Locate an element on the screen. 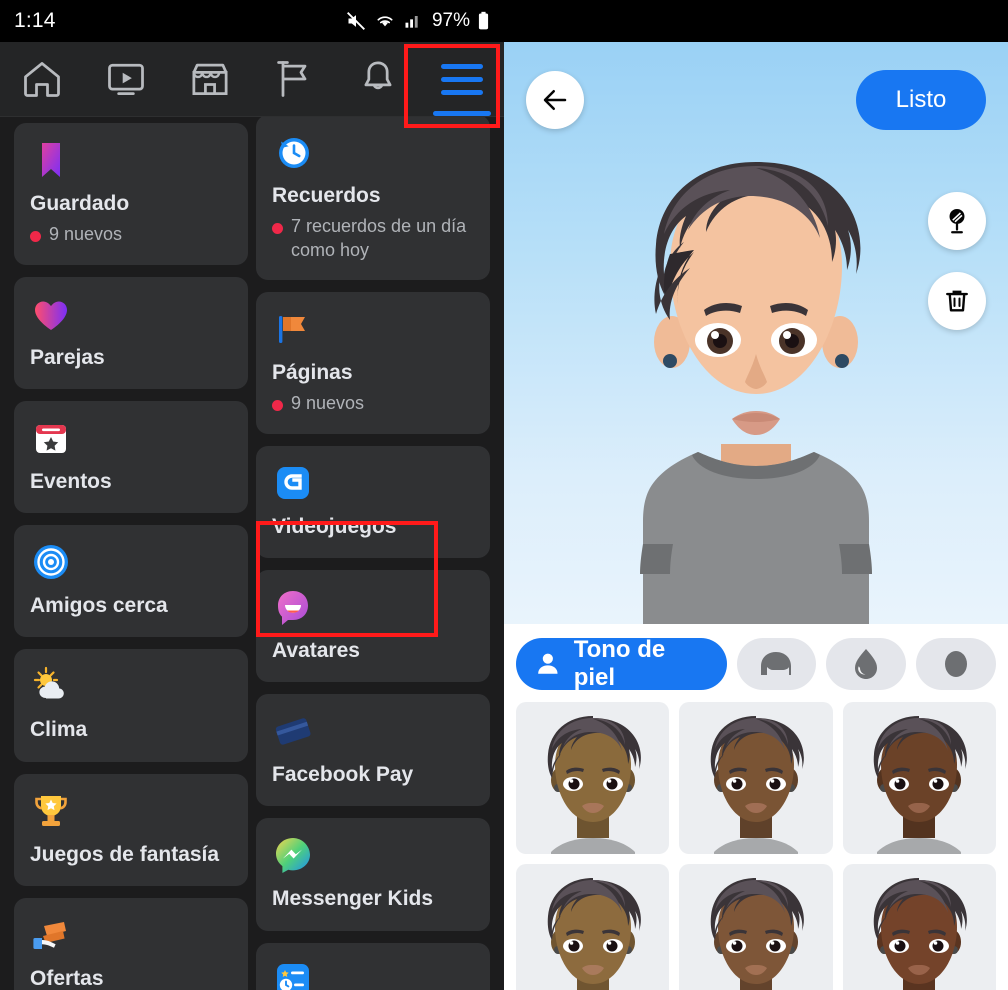 The width and height of the screenshot is (1008, 990). tab-skin-tone: Tono de piel is located at coordinates (621, 663).